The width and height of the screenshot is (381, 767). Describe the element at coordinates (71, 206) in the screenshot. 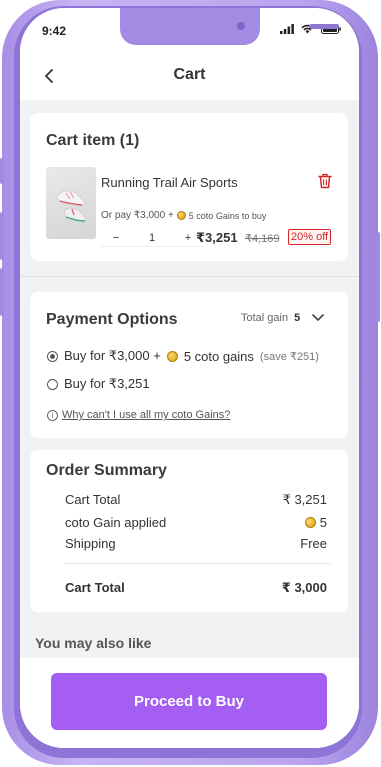

I see `shoe-image` at that location.